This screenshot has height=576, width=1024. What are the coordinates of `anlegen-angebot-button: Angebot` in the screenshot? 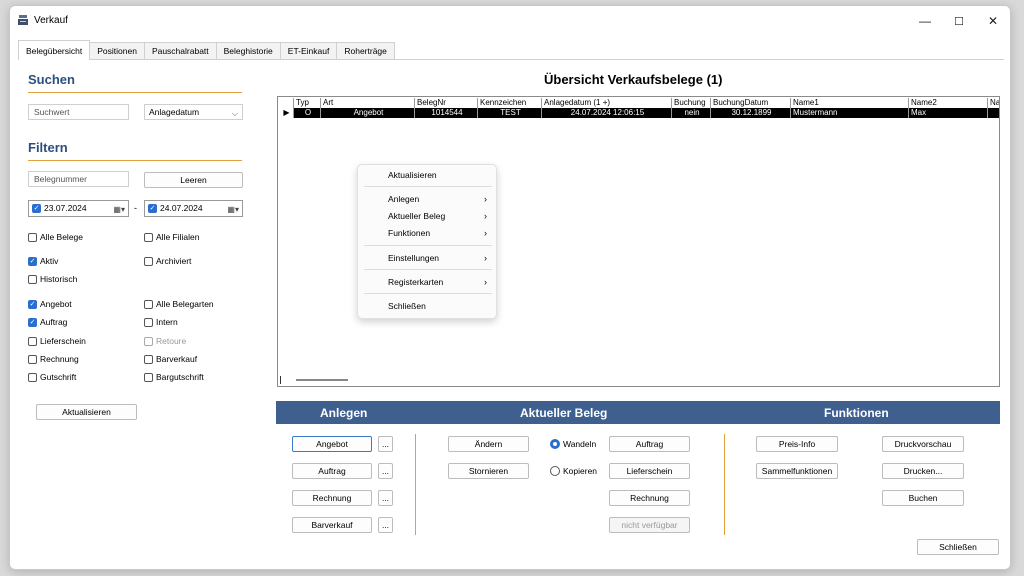 It's located at (332, 444).